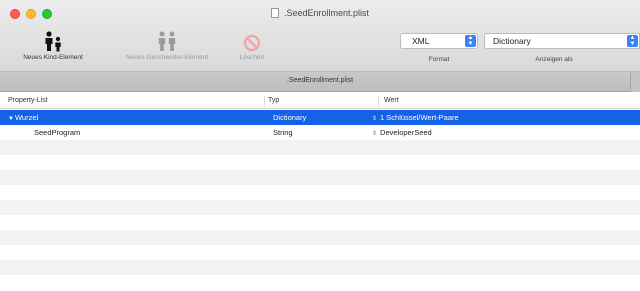 The height and width of the screenshot is (291, 640). I want to click on row-key-text: Wurzel, so click(26, 117).